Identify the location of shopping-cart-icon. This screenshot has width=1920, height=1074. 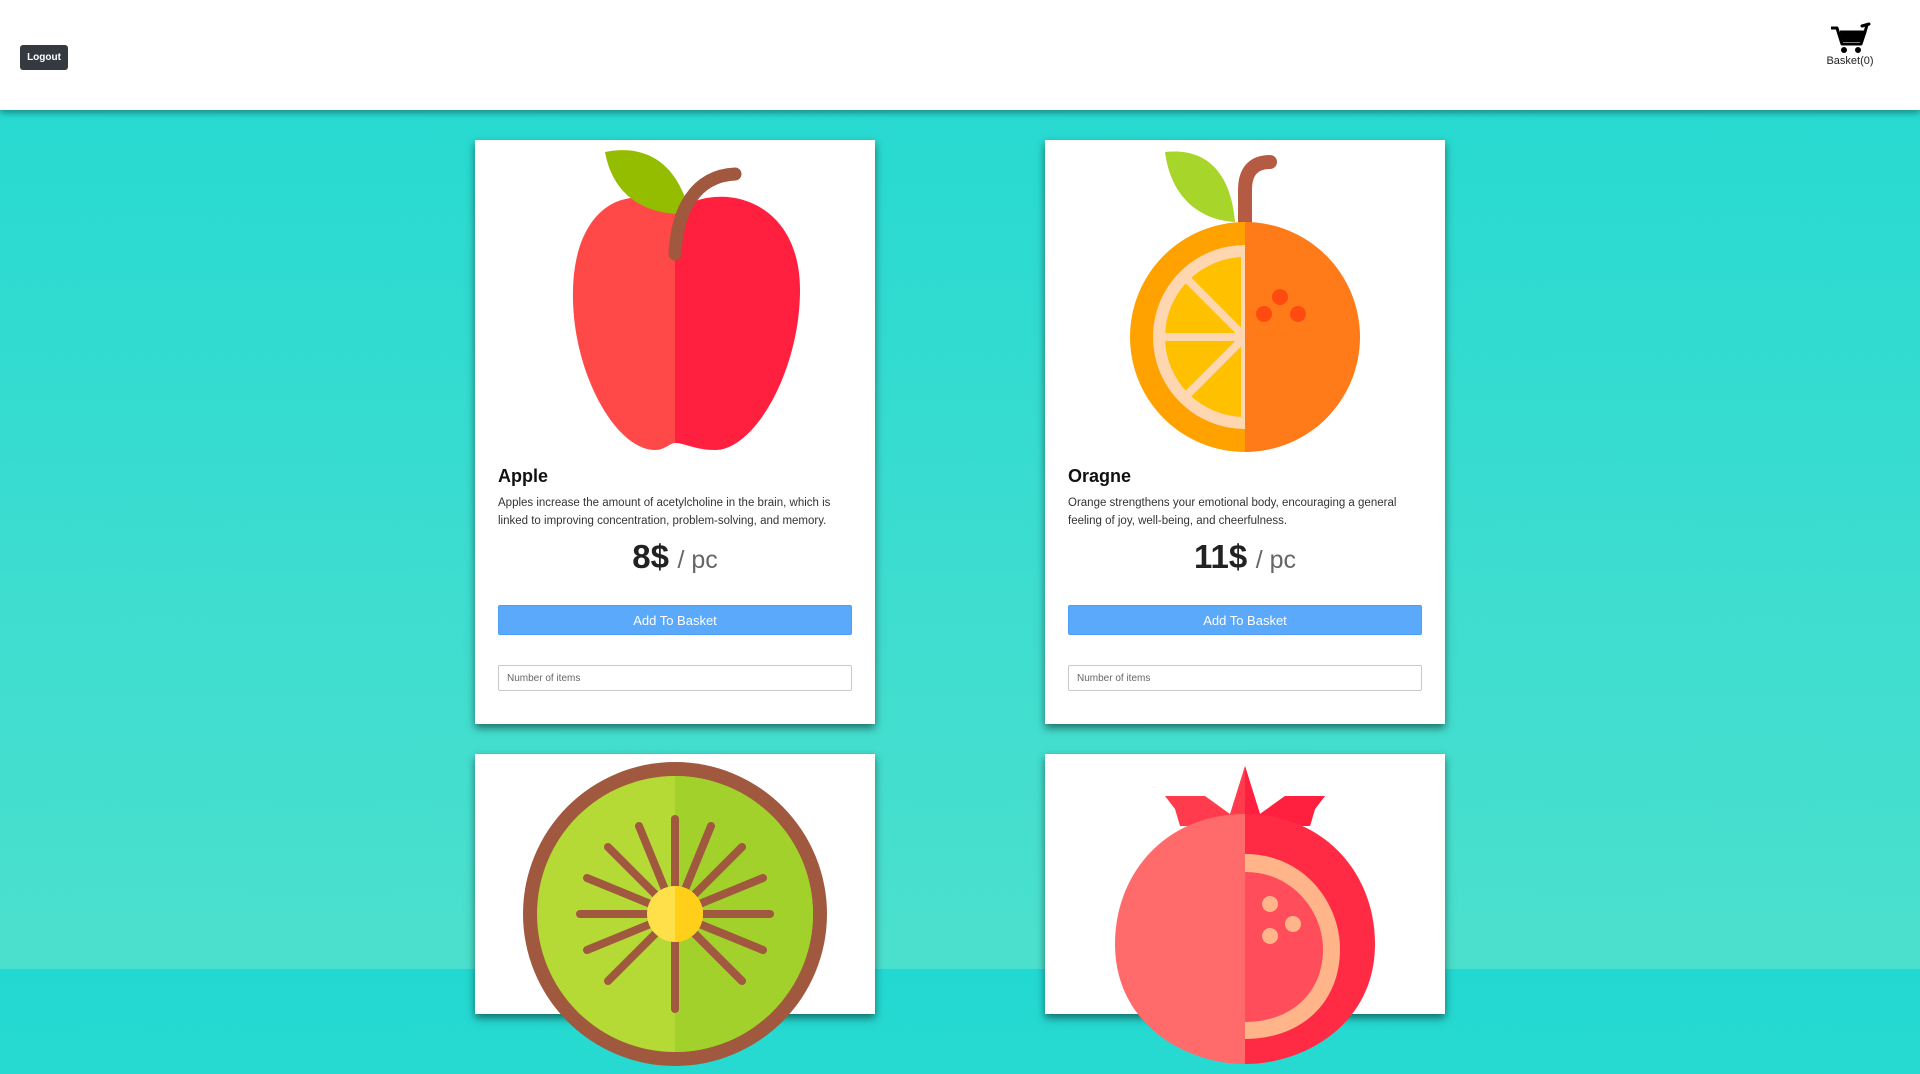
(1851, 37).